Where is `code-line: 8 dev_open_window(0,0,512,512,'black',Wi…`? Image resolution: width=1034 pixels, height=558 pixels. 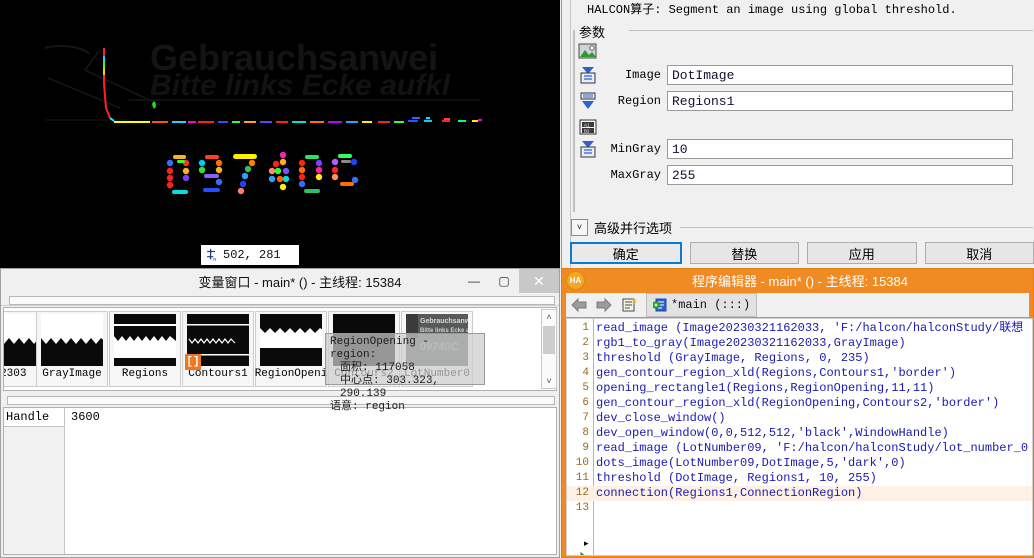
code-line: 8 dev_open_window(0,0,512,512,'black',Wi… is located at coordinates (799, 433).